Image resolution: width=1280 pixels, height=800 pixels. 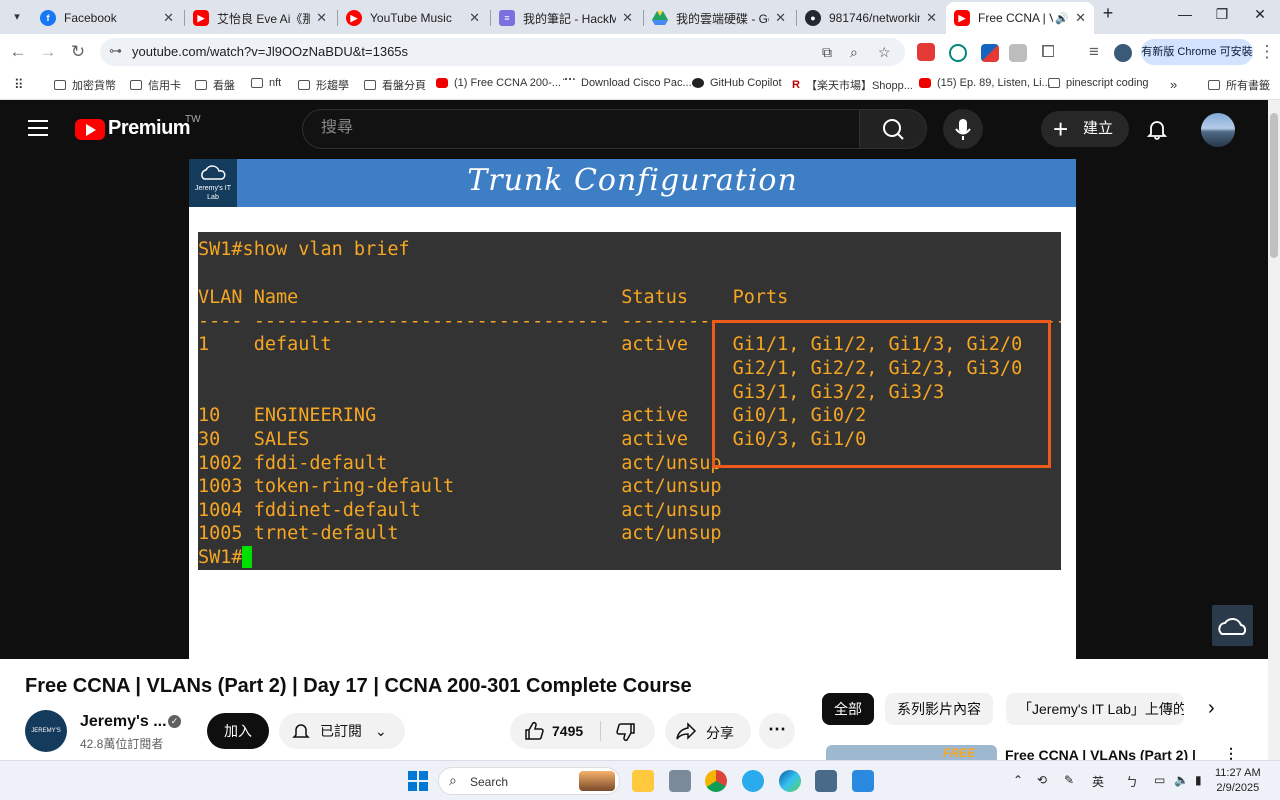 I want to click on ime-language-indicator: 英, so click(x=1098, y=781).